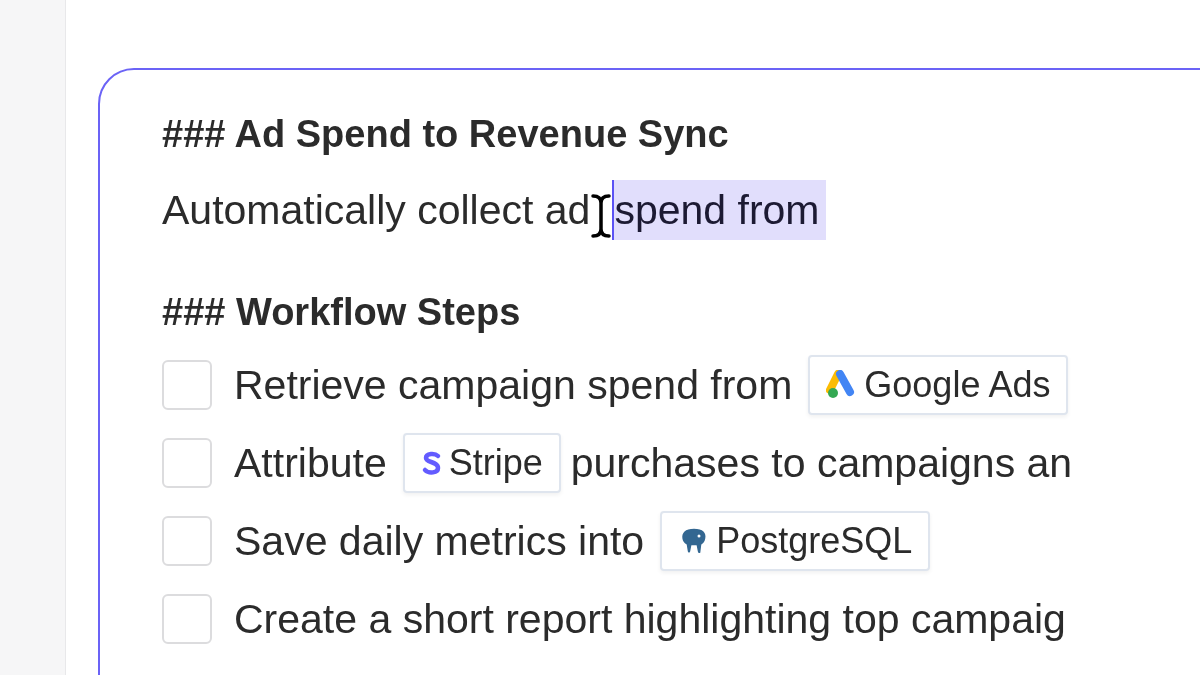 The width and height of the screenshot is (1200, 675). I want to click on heading: ### Ad Spend to Revenue Sync, so click(446, 134).